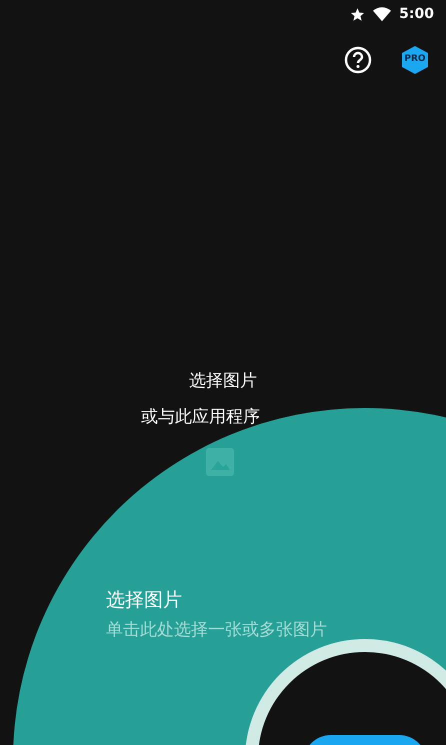 The width and height of the screenshot is (446, 745). What do you see at coordinates (358, 60) in the screenshot?
I see `help-icon` at bounding box center [358, 60].